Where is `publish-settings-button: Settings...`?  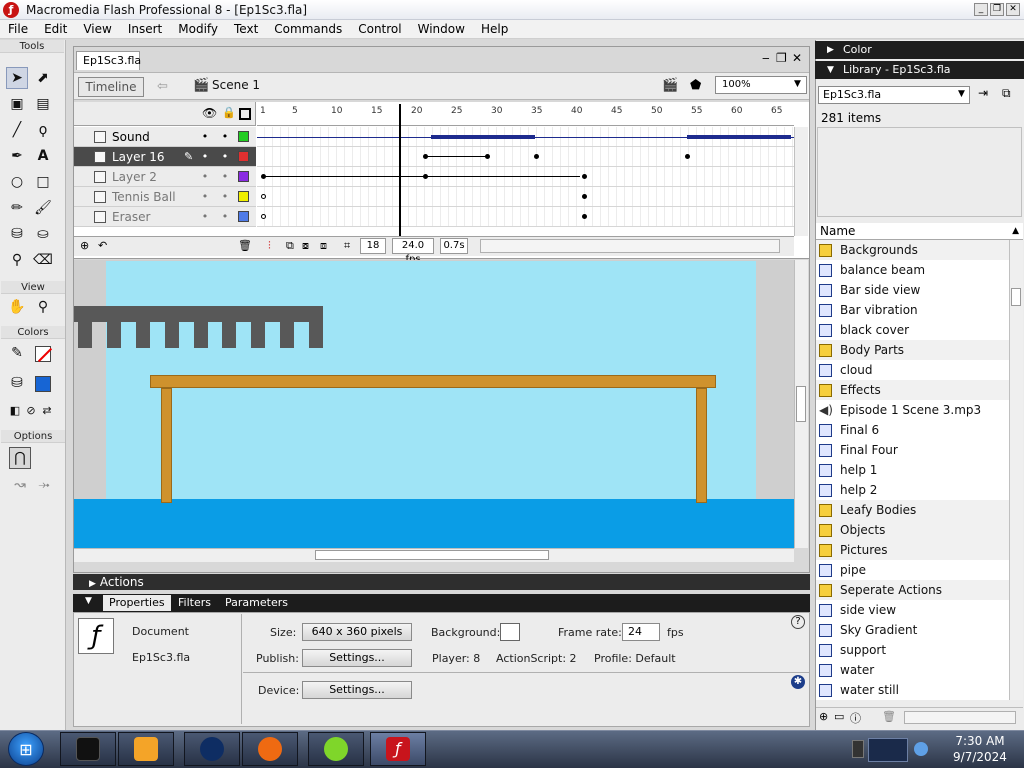 publish-settings-button: Settings... is located at coordinates (357, 658).